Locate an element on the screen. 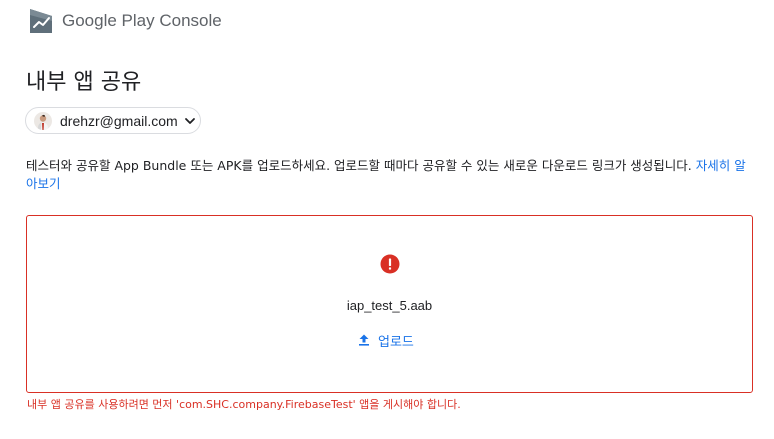  brand-name: Google Play Console is located at coordinates (142, 21).